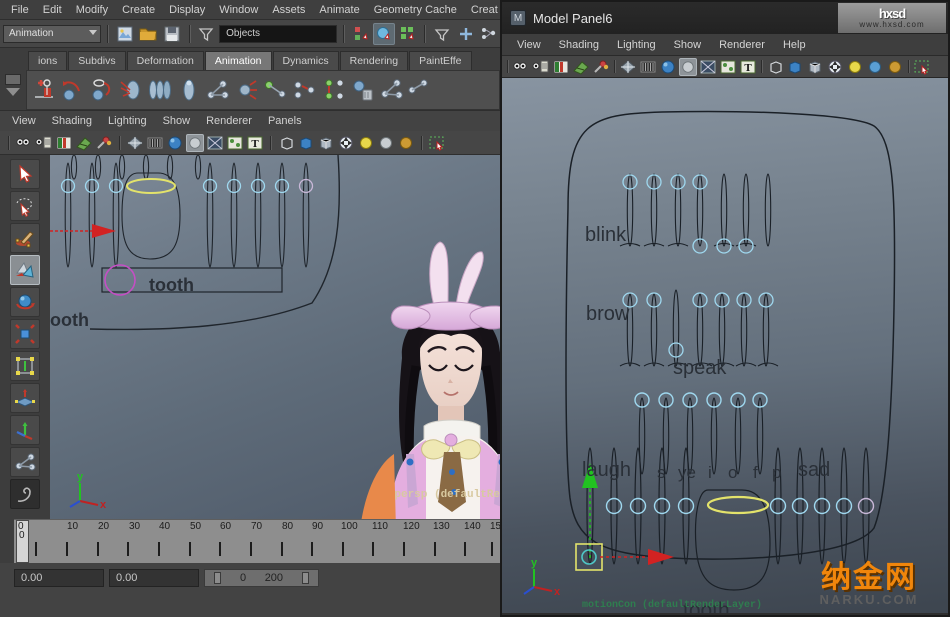 This screenshot has width=950, height=617. What do you see at coordinates (725, 18) in the screenshot?
I see `model-panel-titlebar: M Model Panel6 hxsd www.hxsd.com` at bounding box center [725, 18].